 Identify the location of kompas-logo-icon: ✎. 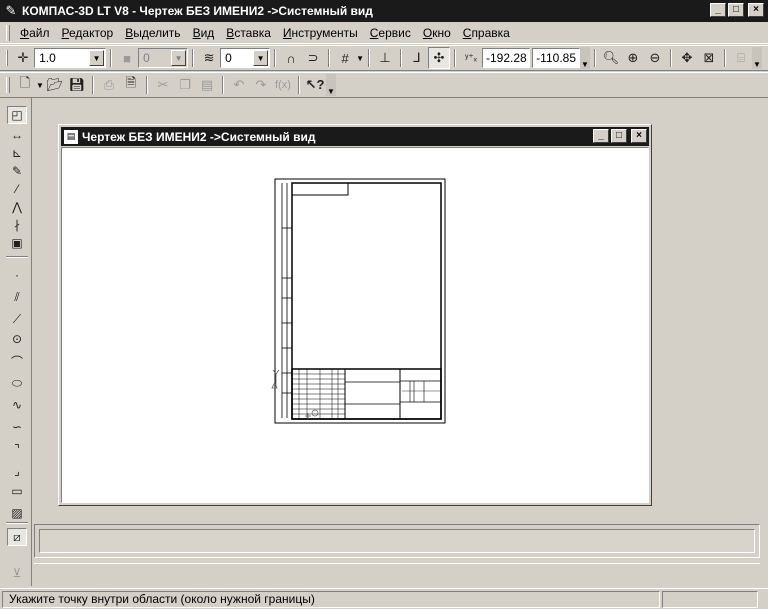
(11, 11).